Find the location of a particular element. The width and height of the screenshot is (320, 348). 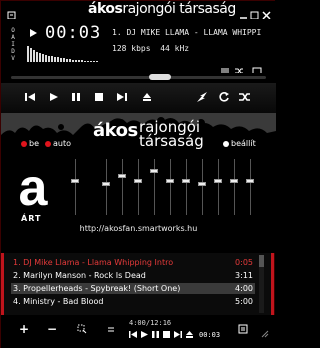

stop-icon is located at coordinates (99, 97).